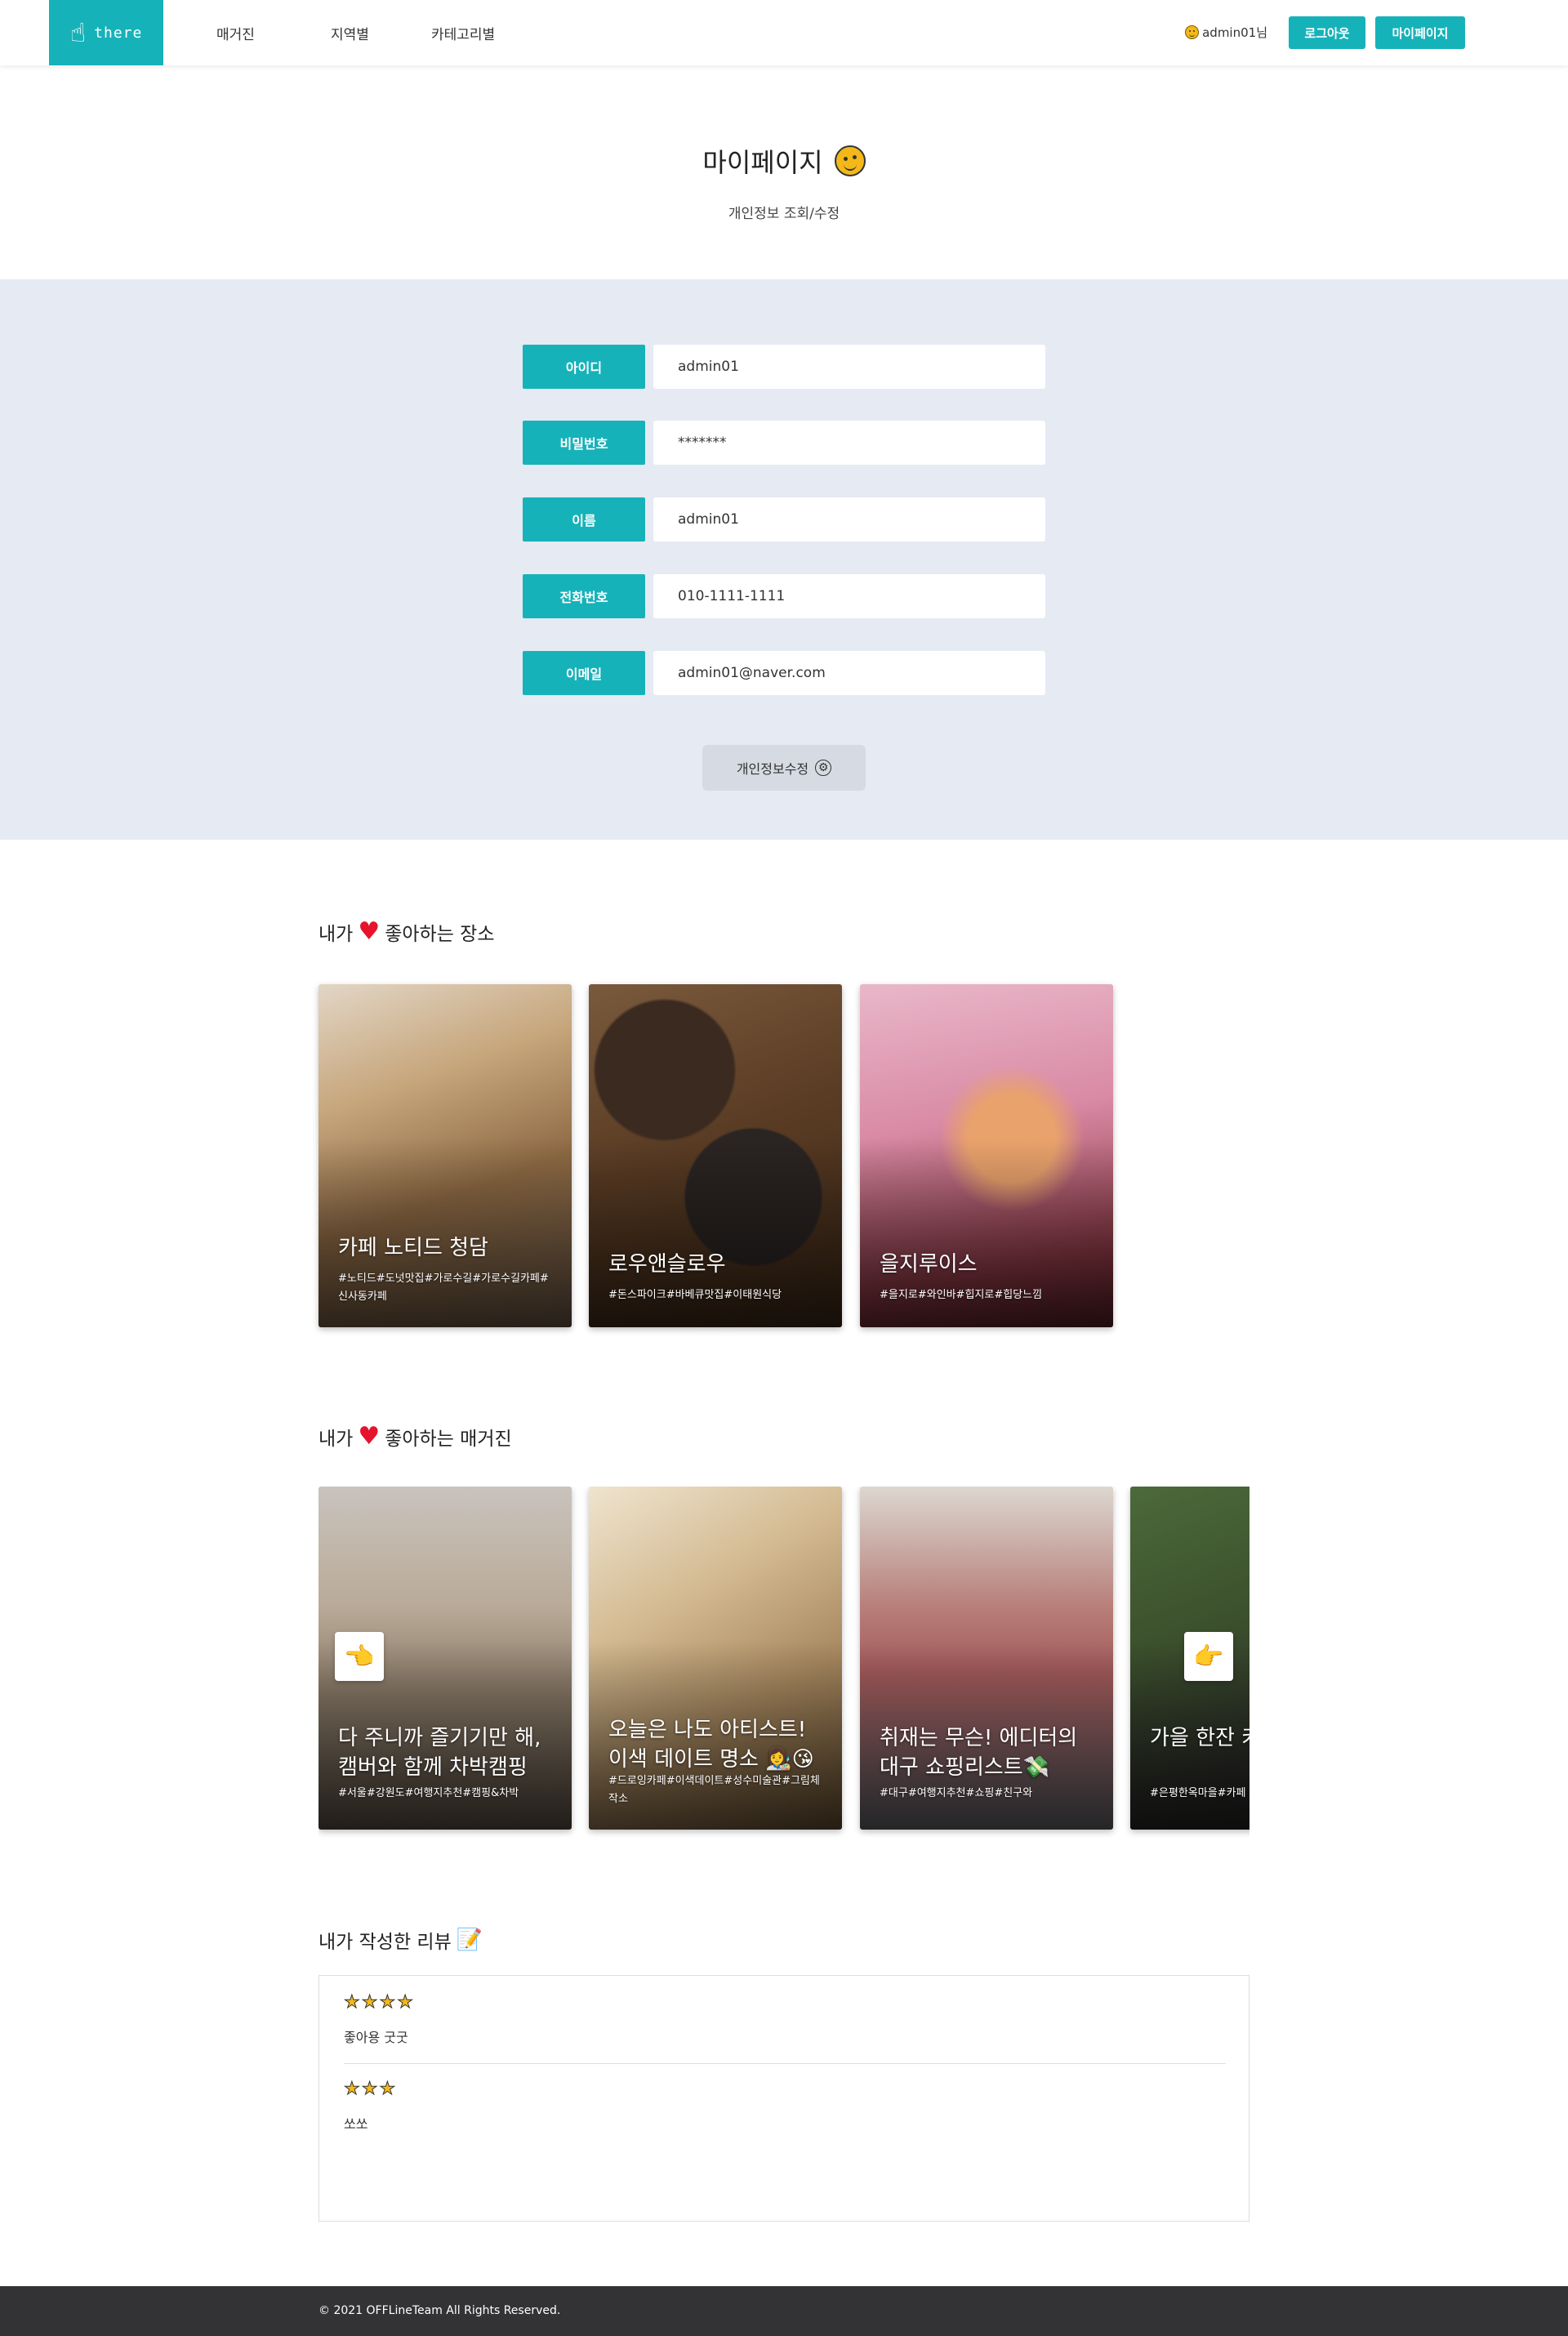 The height and width of the screenshot is (2336, 1568). What do you see at coordinates (1200, 1738) in the screenshot?
I see `card-title: 가을 한잔 카페 은평 한옥마을` at bounding box center [1200, 1738].